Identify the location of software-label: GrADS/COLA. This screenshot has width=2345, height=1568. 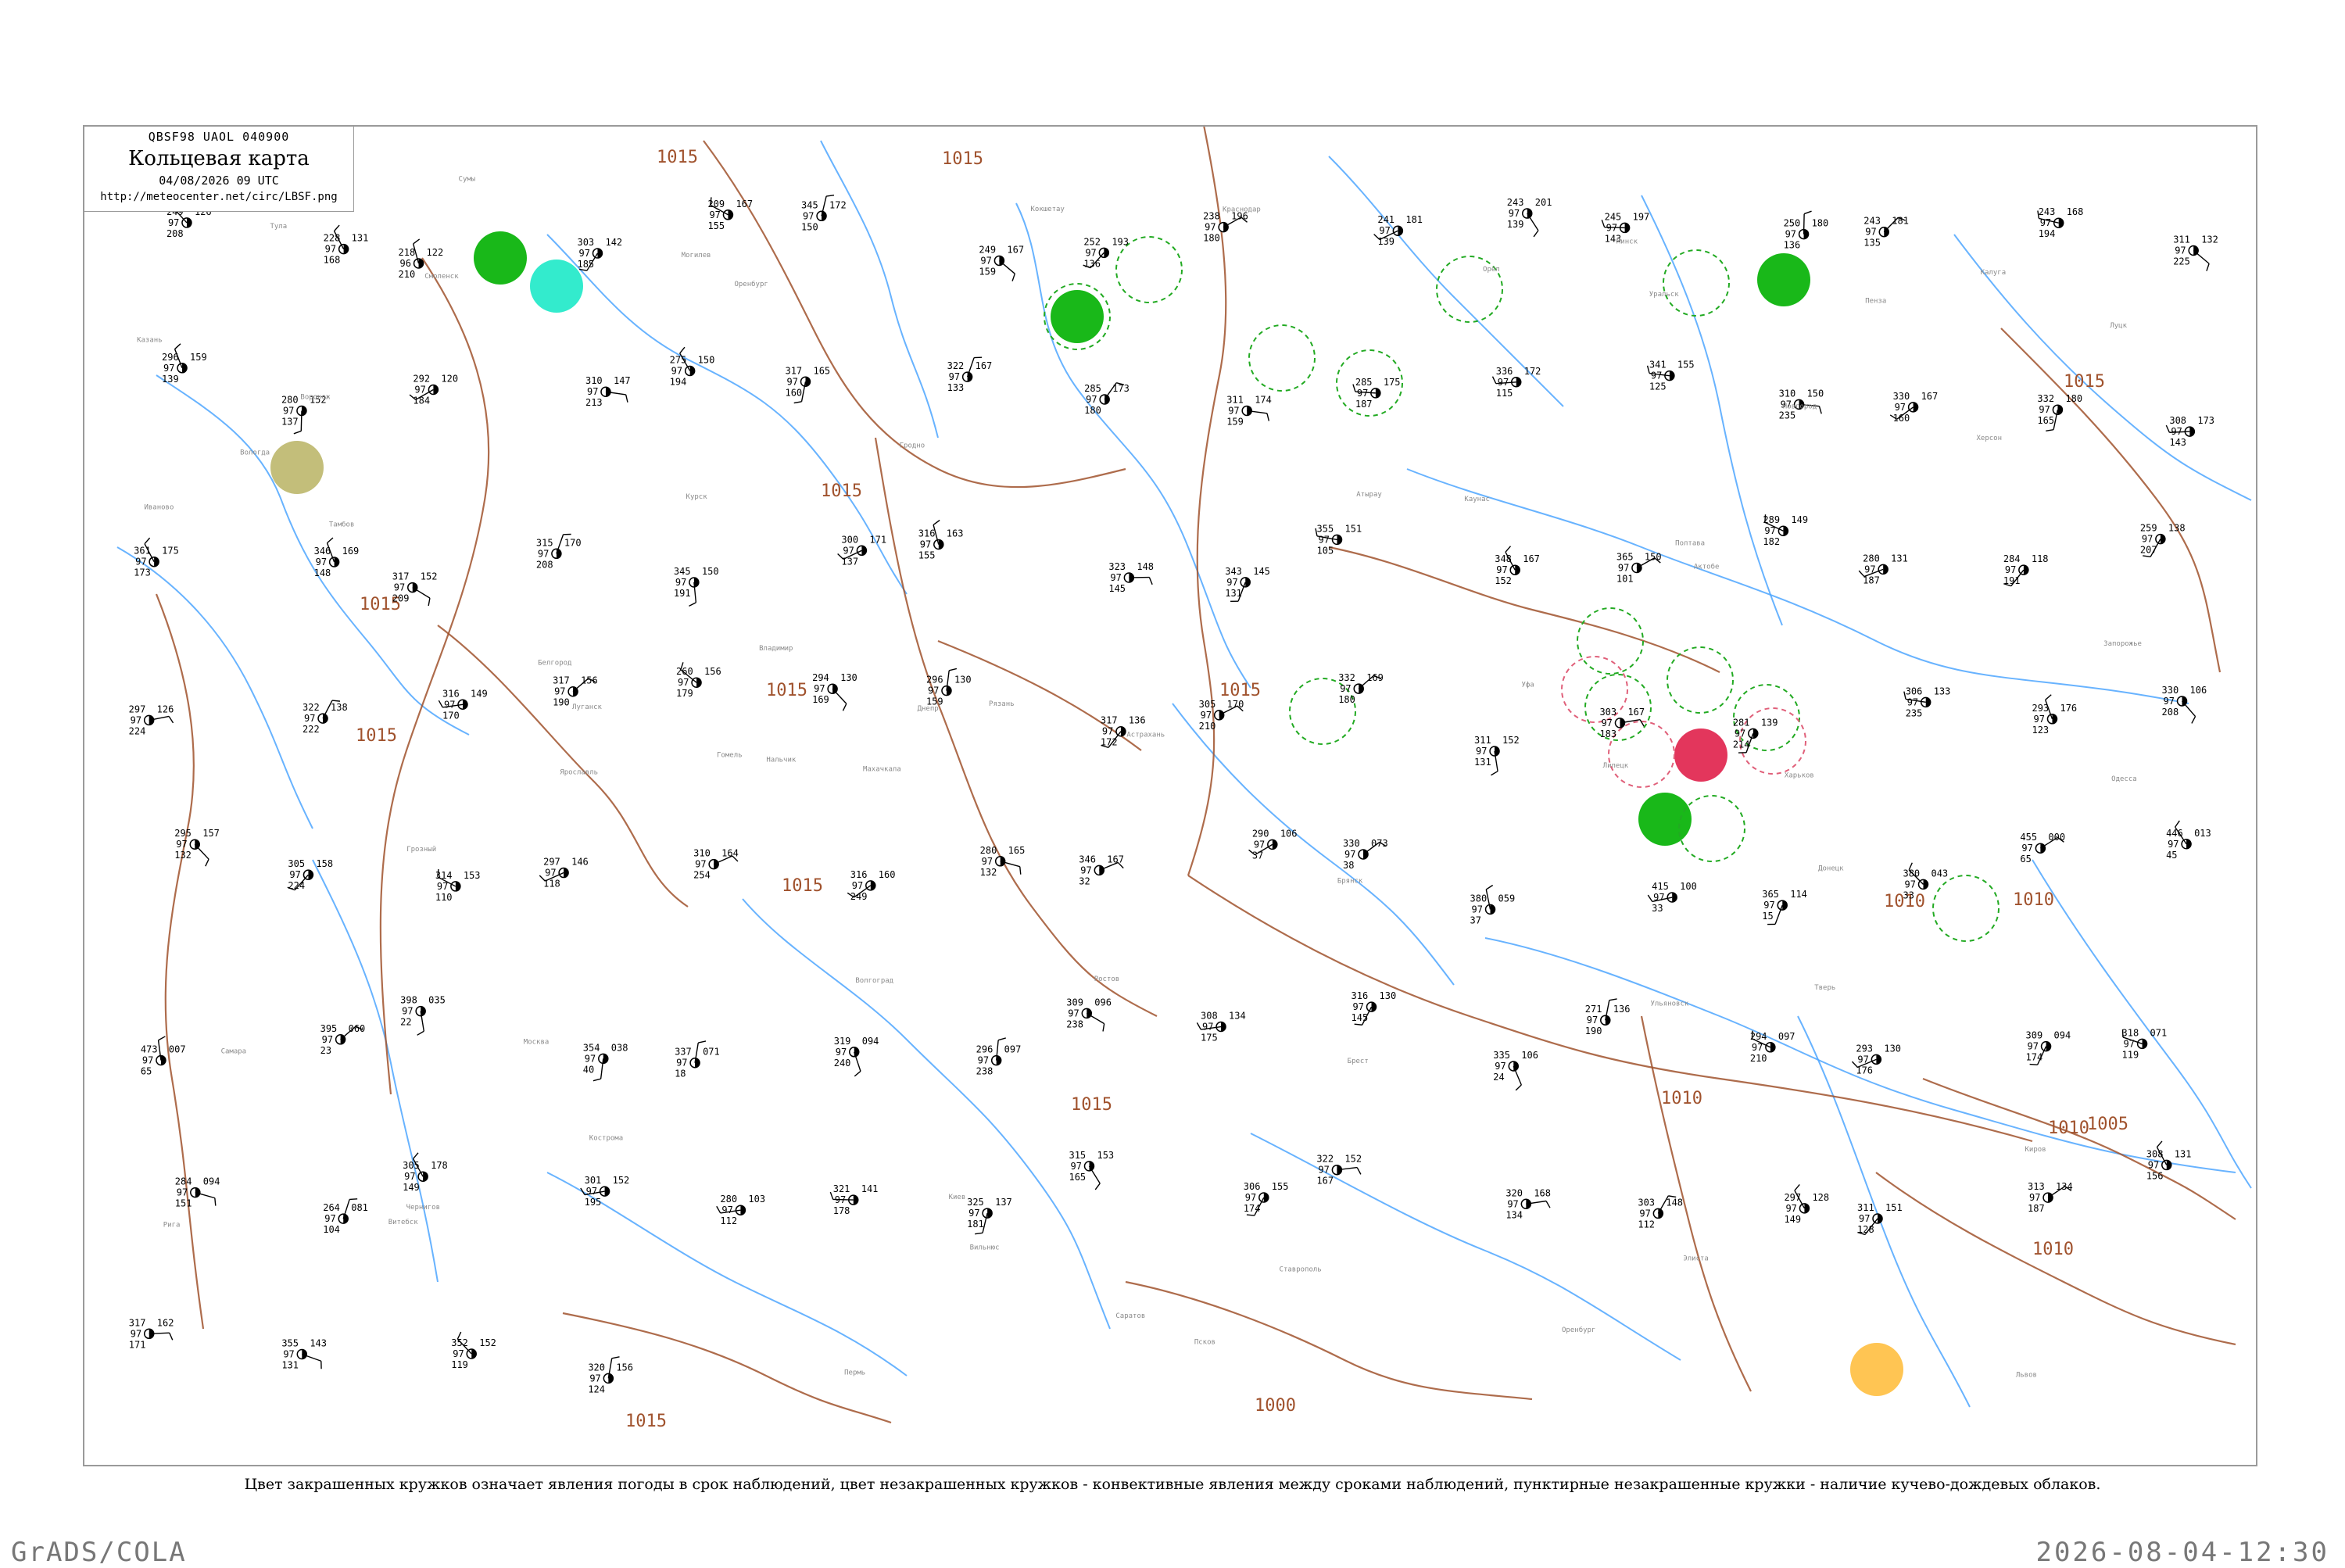
(99, 1552).